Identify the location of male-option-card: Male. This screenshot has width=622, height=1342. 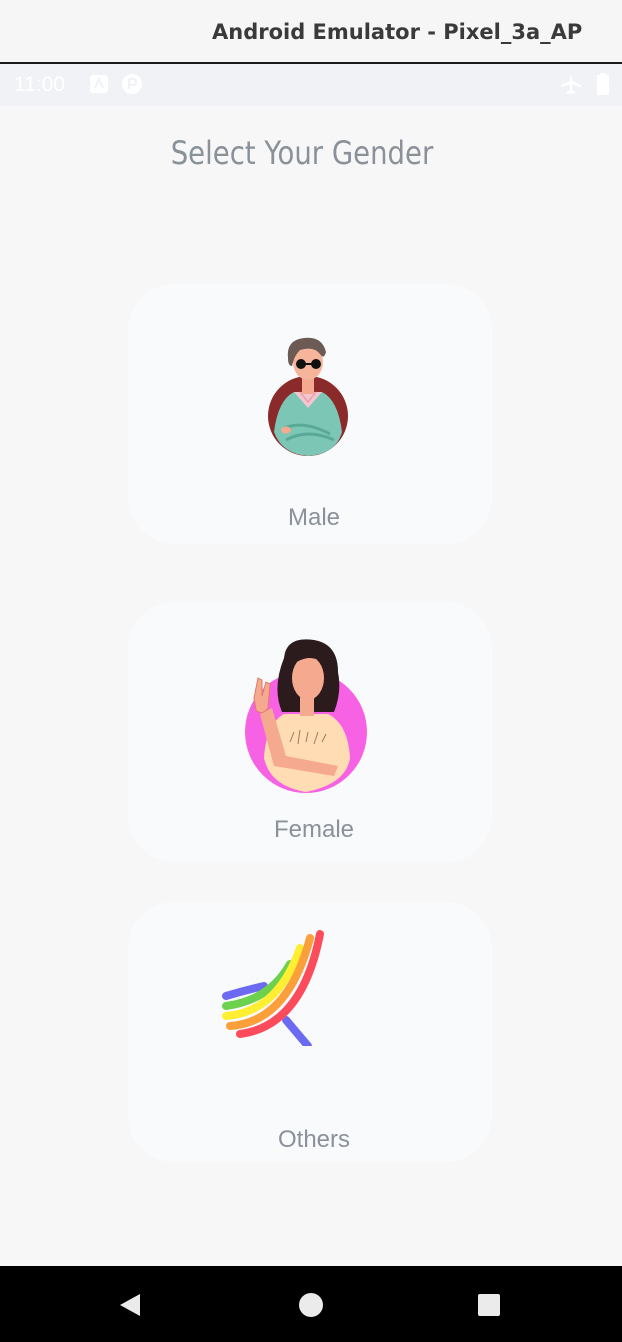
(310, 414).